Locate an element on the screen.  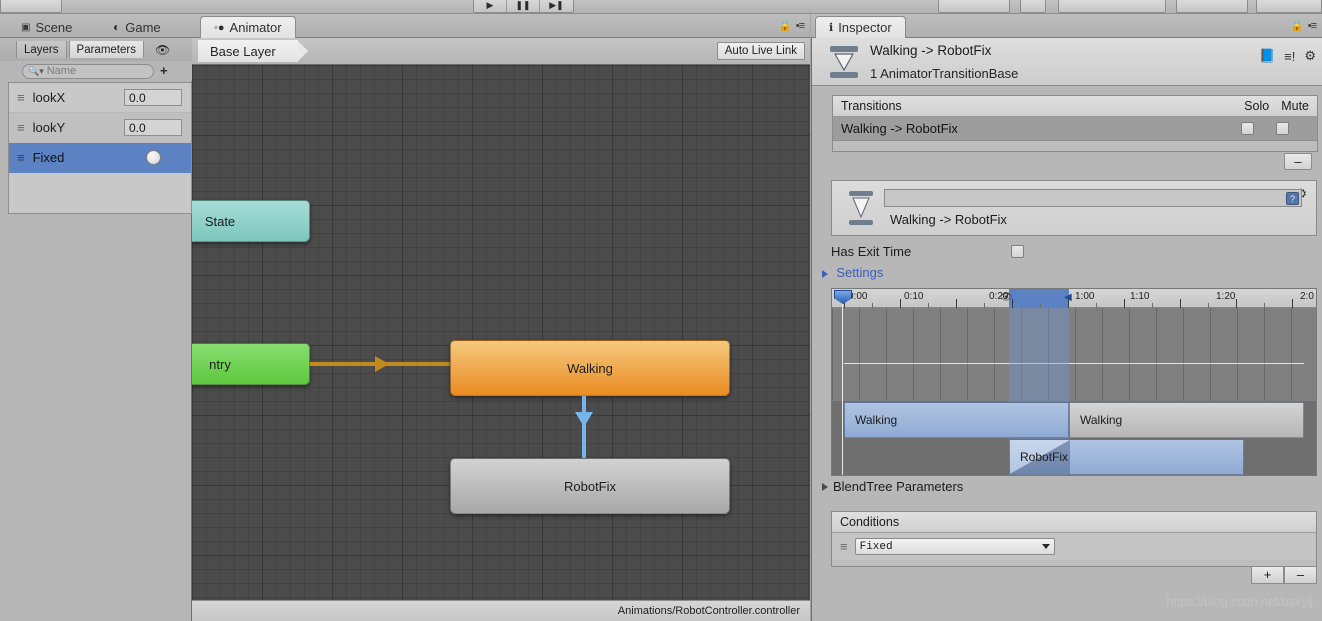
condition-row: ≡ Fixed is located at coordinates (1074, 546).